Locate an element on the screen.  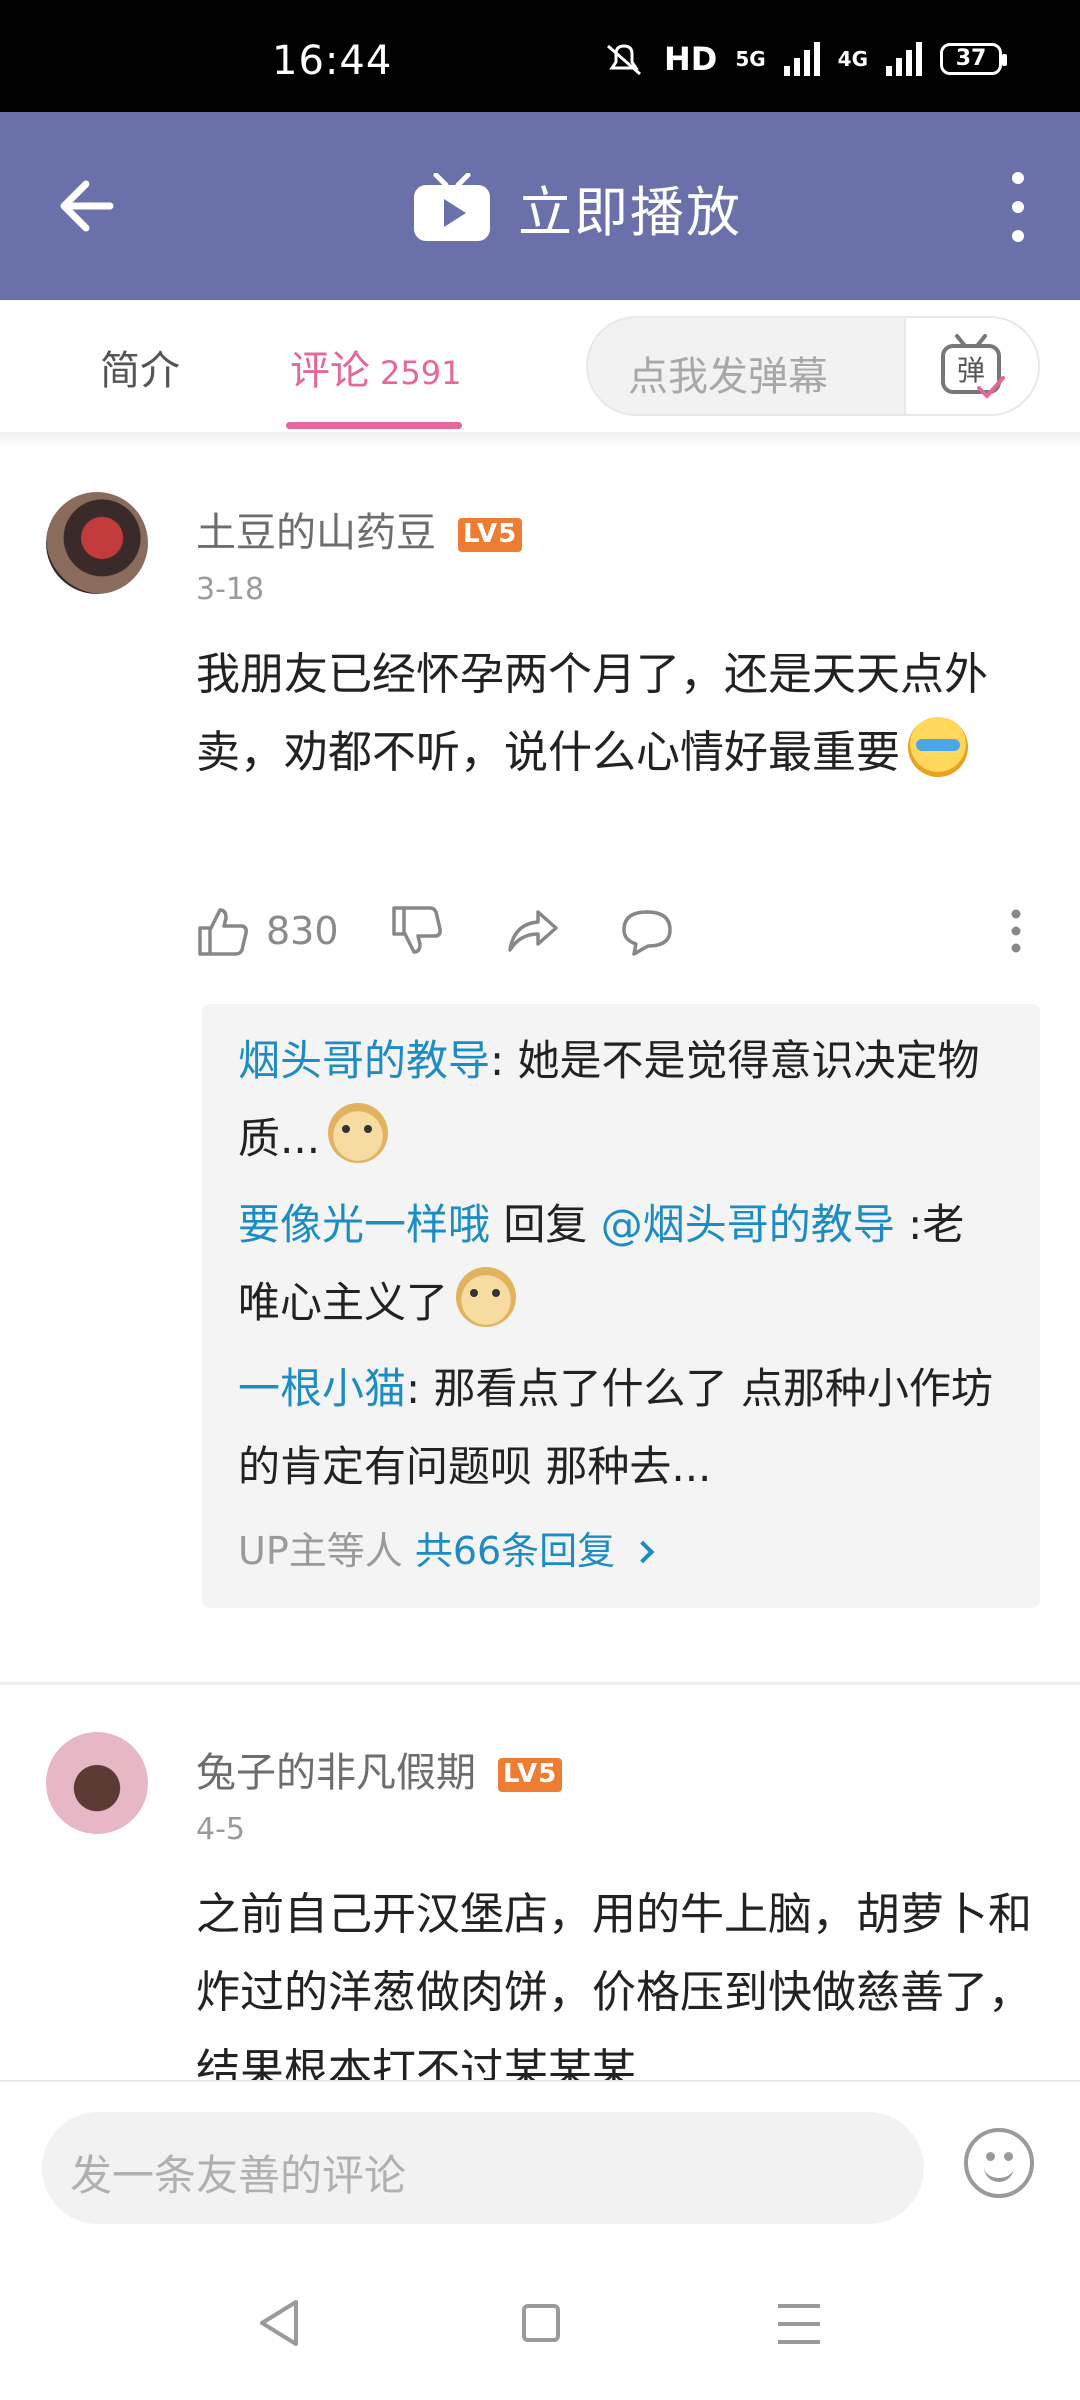
thumbs-down-icon is located at coordinates (417, 930).